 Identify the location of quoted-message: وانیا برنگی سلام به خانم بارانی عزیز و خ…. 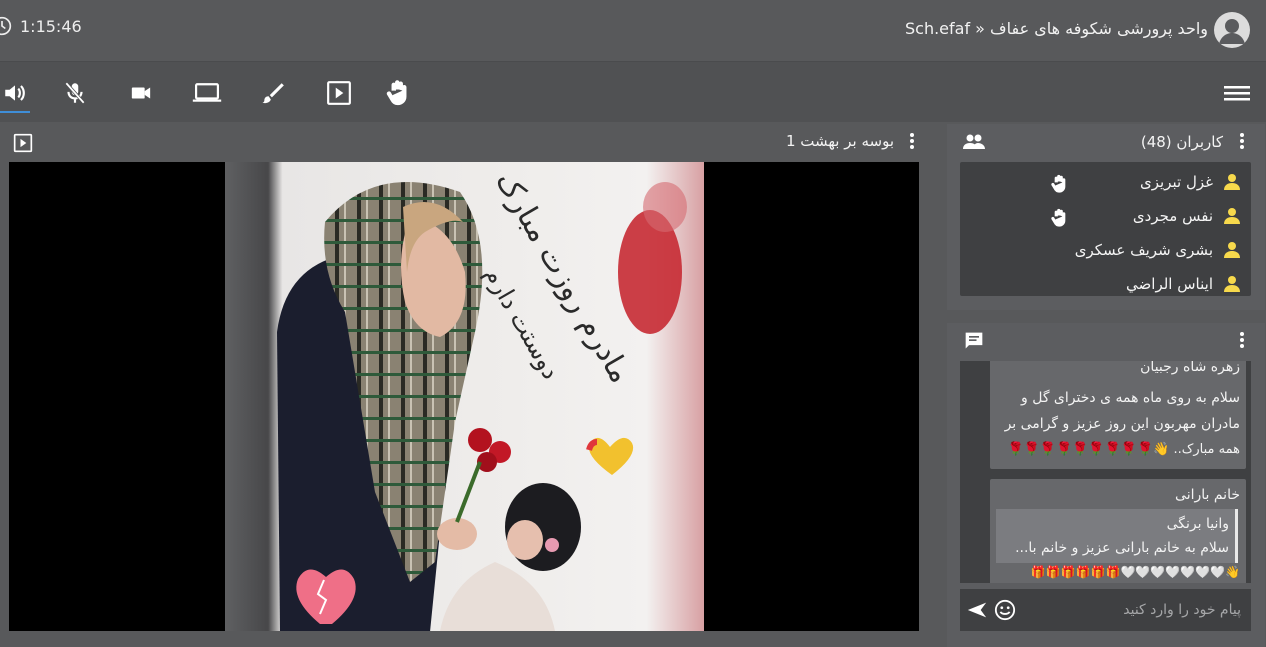
(1117, 536).